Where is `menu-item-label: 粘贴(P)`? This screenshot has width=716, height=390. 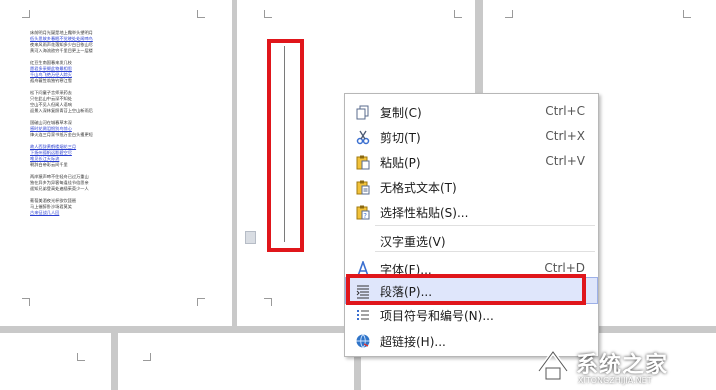
menu-item-label: 粘贴(P) is located at coordinates (400, 163).